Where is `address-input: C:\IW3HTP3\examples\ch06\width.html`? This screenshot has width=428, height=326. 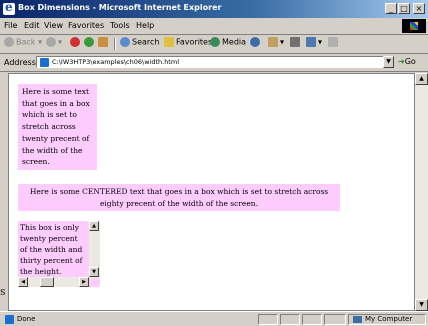
address-input: C:\IW3HTP3\examples\ch06\width.html is located at coordinates (211, 62).